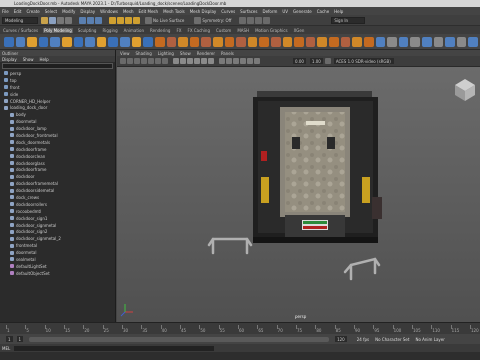 Image resolution: width=480 pixels, height=360 pixels. What do you see at coordinates (67, 41) in the screenshot?
I see `plane-icon` at bounding box center [67, 41].